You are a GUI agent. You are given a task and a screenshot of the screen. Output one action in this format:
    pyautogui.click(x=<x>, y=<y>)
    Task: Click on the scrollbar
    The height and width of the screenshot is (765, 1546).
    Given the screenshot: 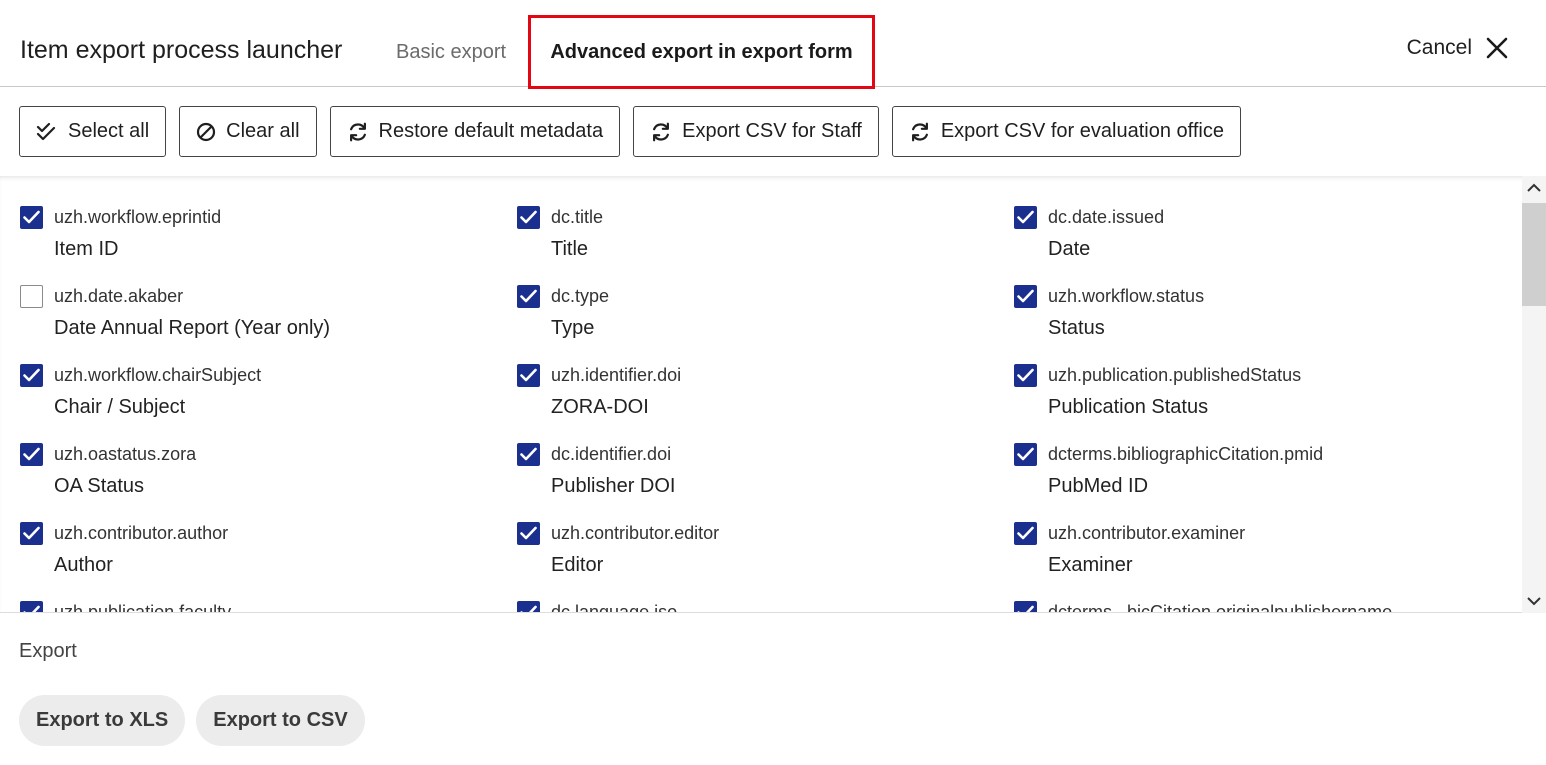 What is the action you would take?
    pyautogui.click(x=1534, y=394)
    